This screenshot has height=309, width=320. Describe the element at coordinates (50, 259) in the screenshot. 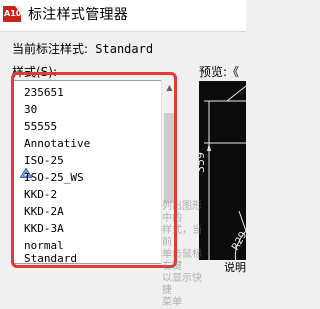

I see `list-item-standard: Standard` at that location.